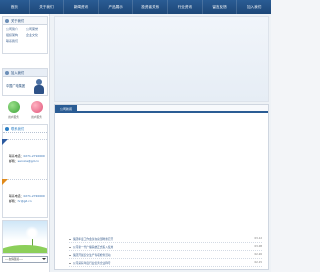 The image size is (320, 272). Describe the element at coordinates (116, 7) in the screenshot. I see `nav-item-4: 产品展示` at that location.